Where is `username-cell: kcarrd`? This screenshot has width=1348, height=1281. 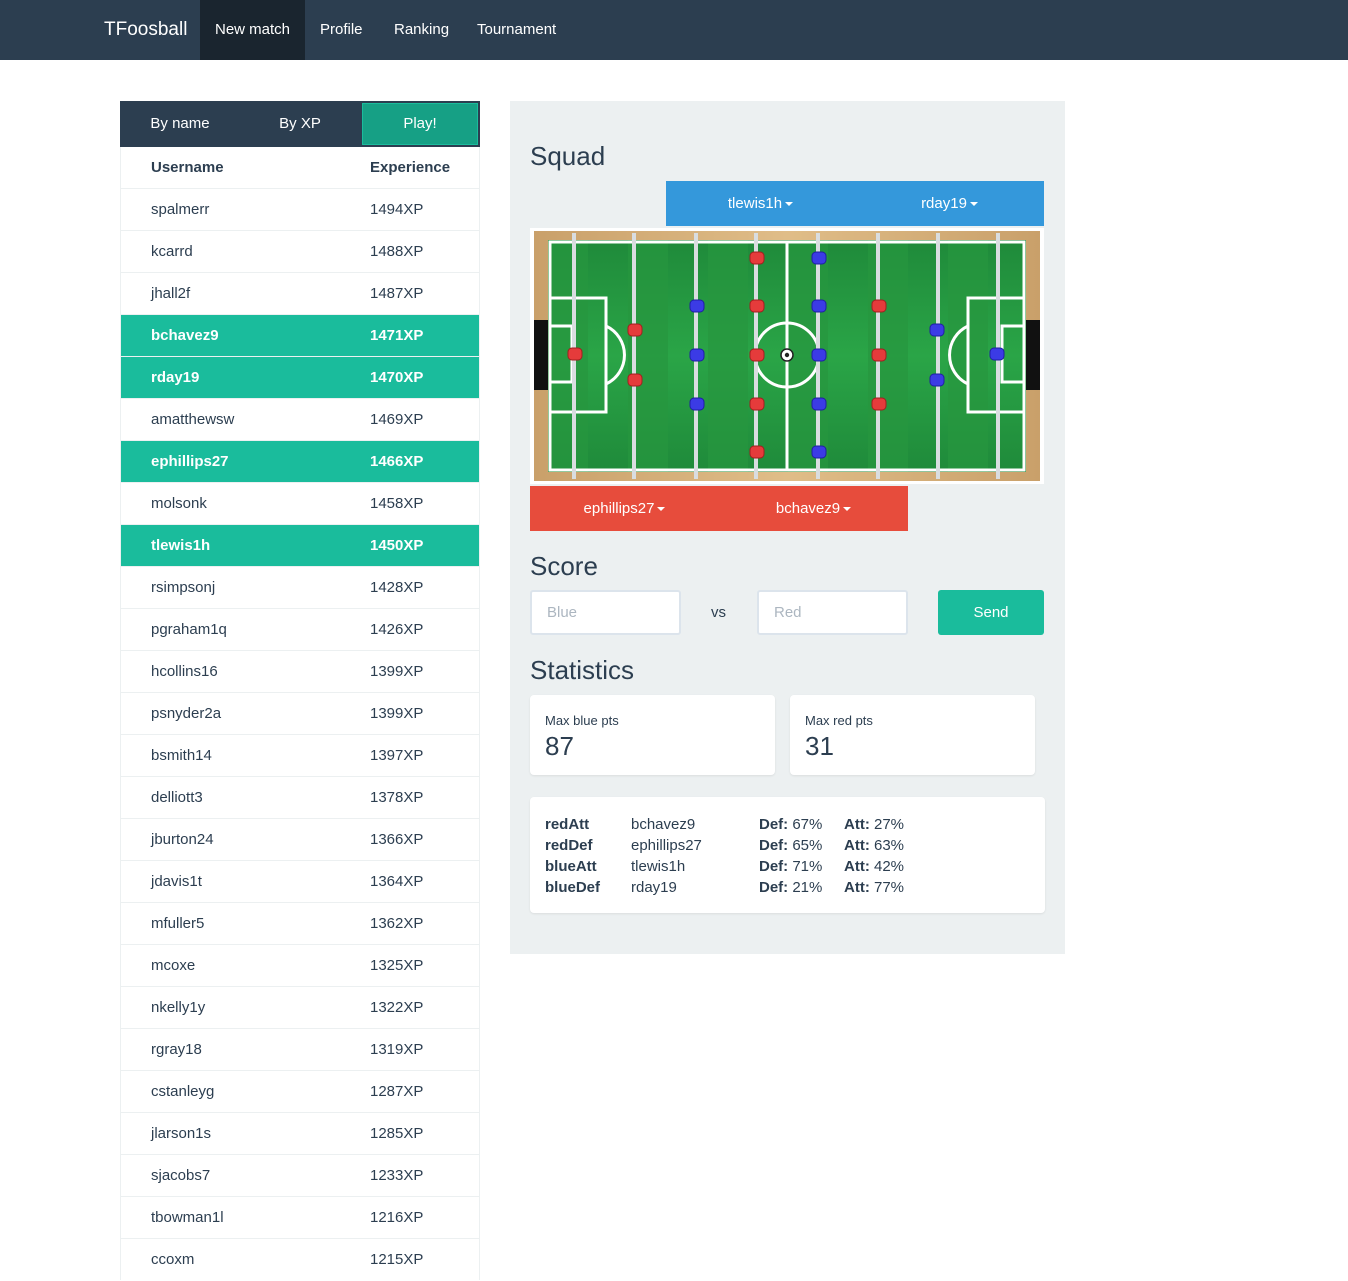 username-cell: kcarrd is located at coordinates (172, 251).